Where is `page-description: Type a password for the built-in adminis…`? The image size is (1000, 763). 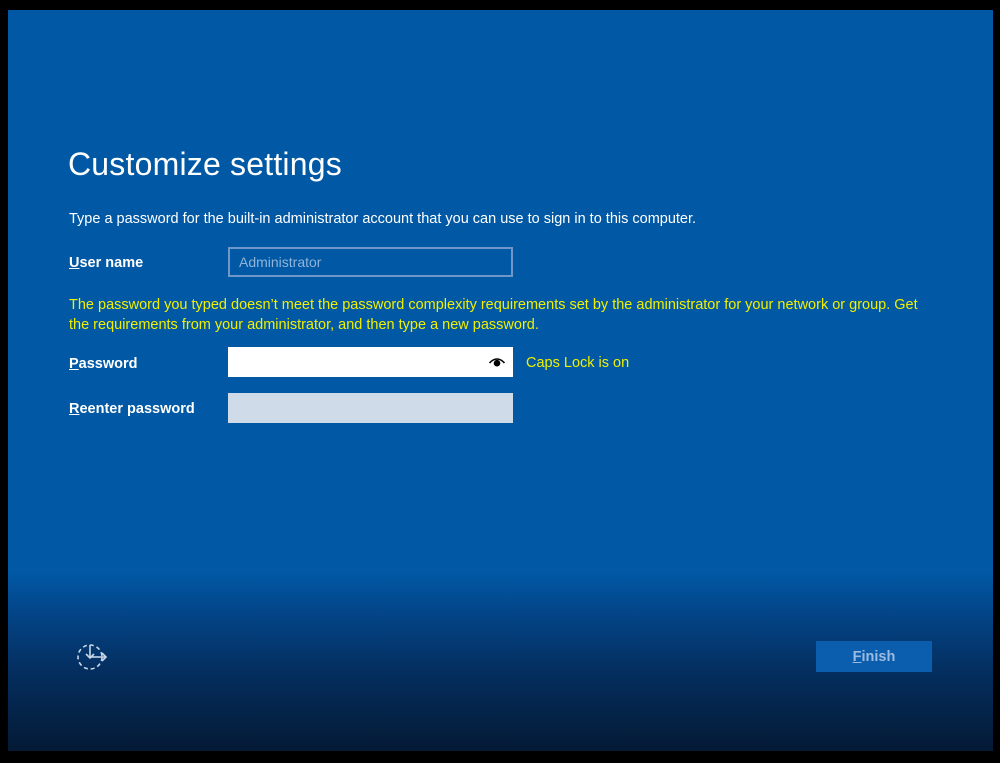
page-description: Type a password for the built-in adminis… is located at coordinates (383, 219).